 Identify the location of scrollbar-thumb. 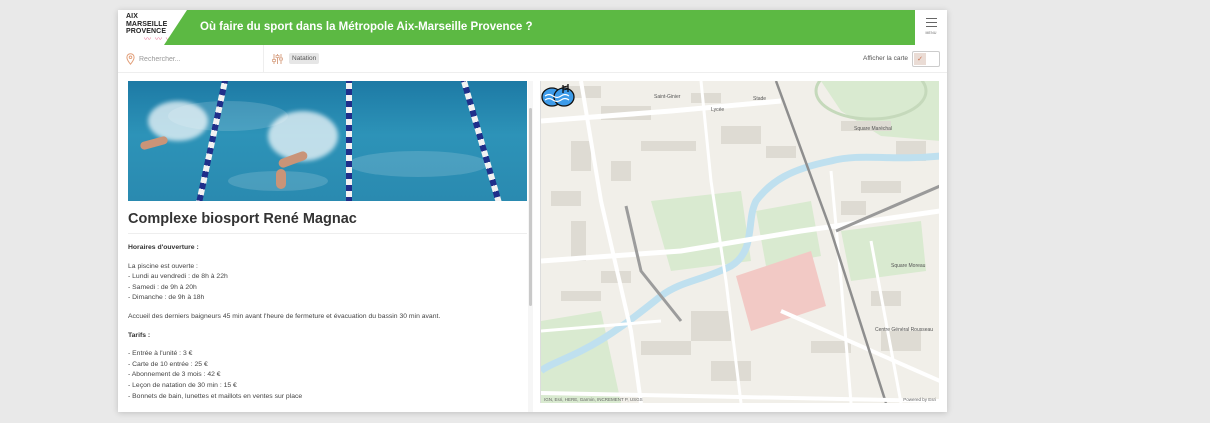
(530, 207).